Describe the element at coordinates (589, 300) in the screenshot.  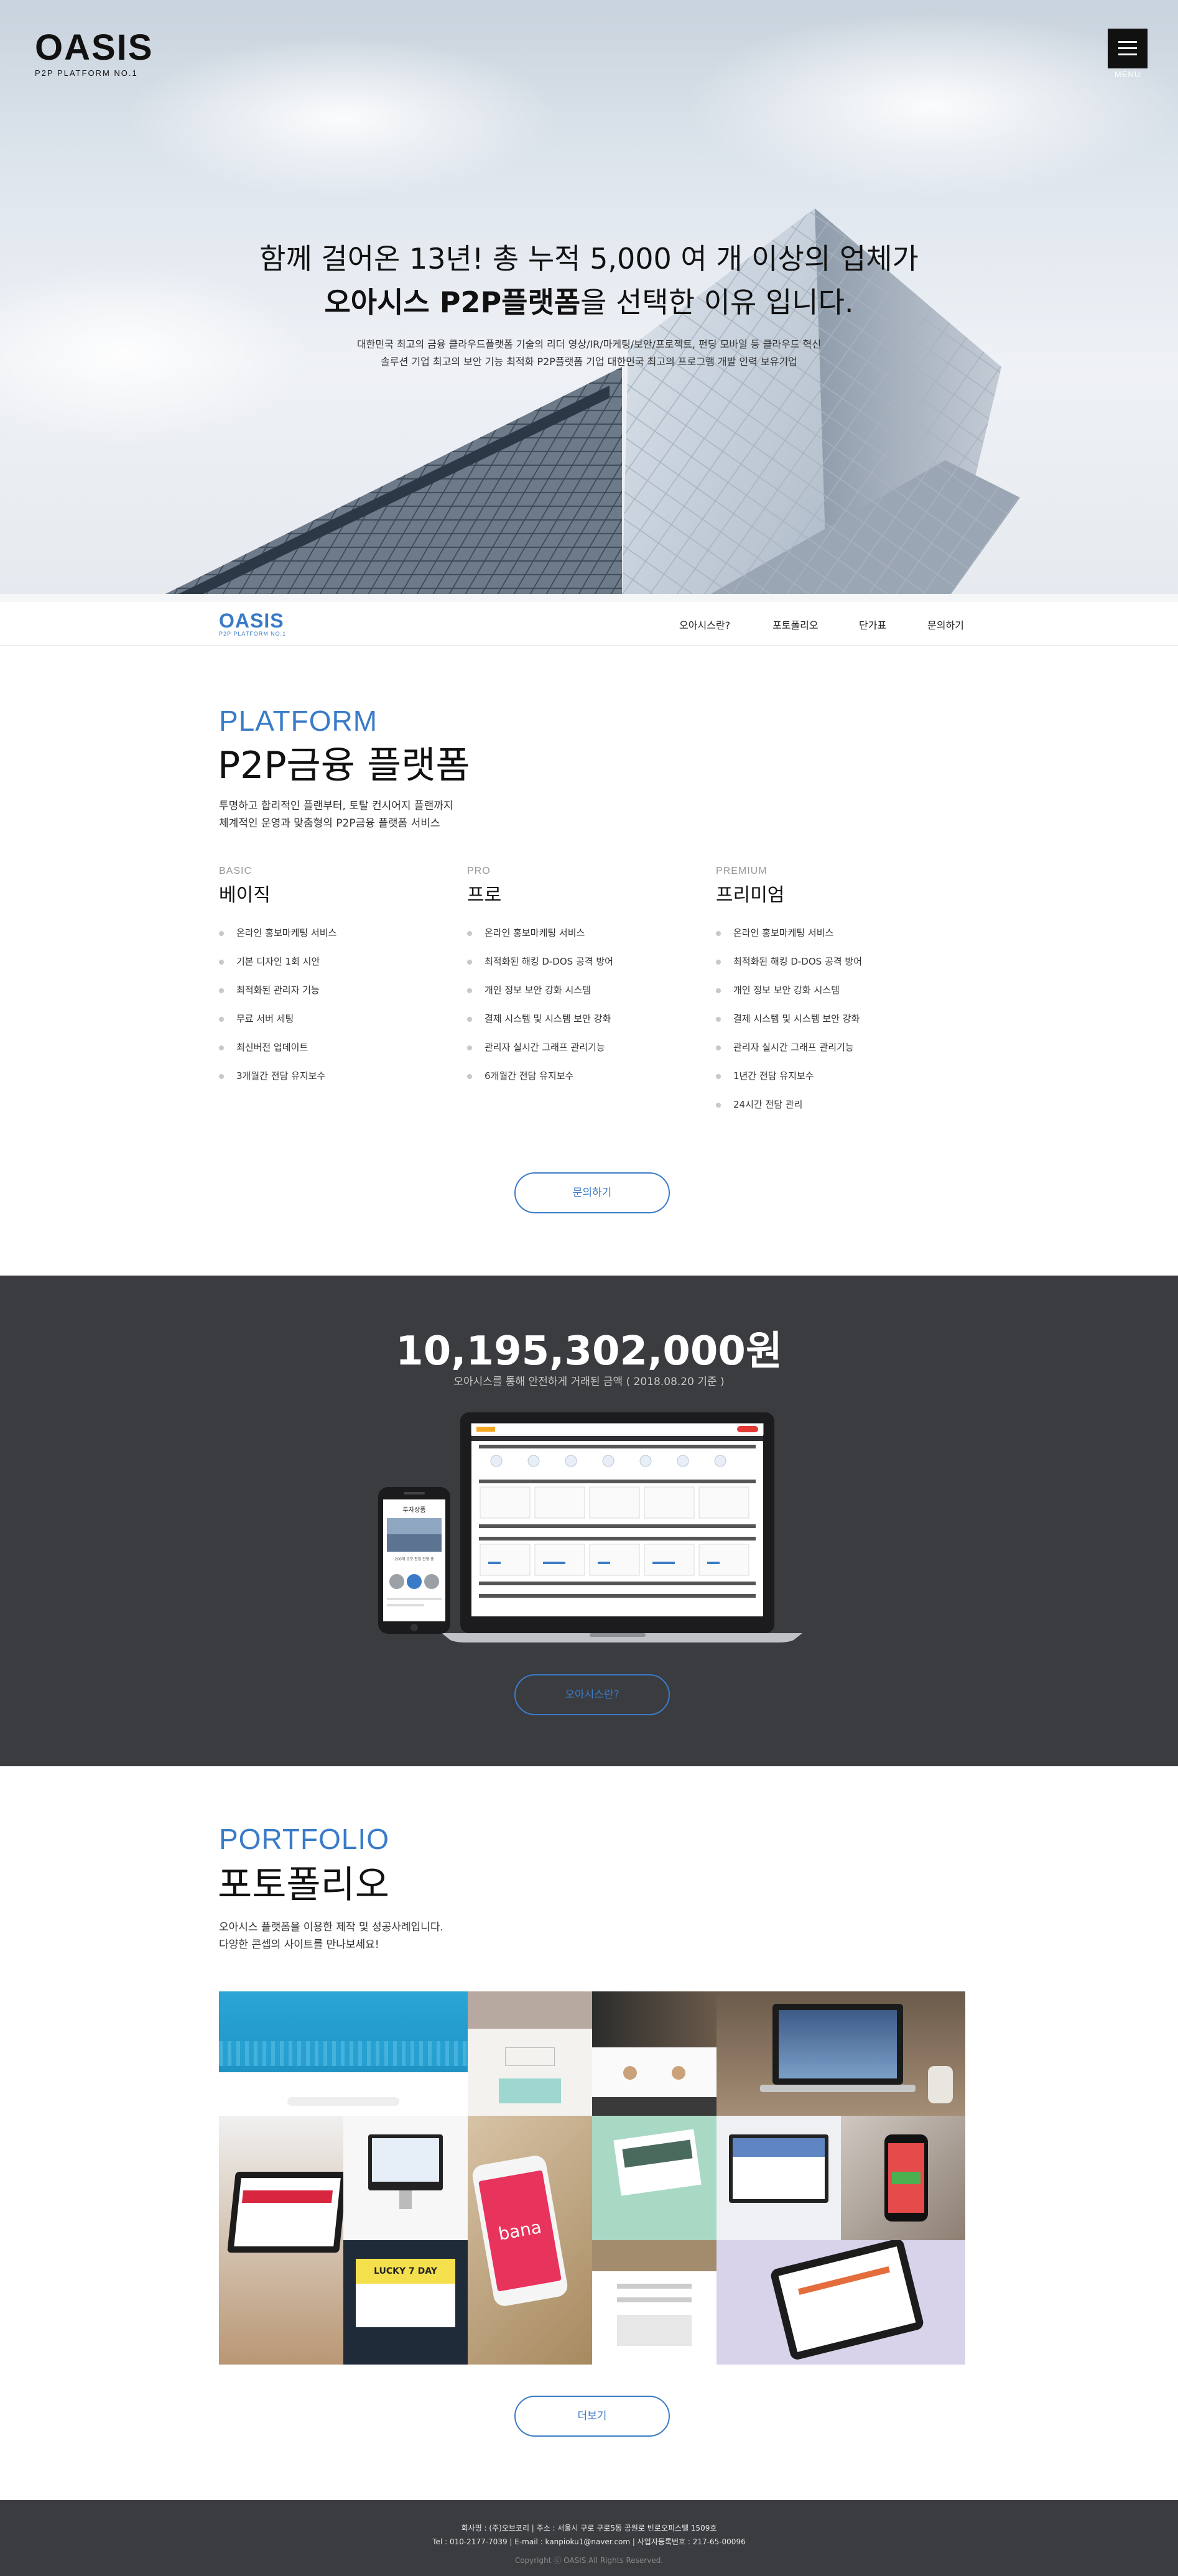
I see `hero-title-line2: 오아시스 P2P플랫폼을 선택한 이유 입니다.` at that location.